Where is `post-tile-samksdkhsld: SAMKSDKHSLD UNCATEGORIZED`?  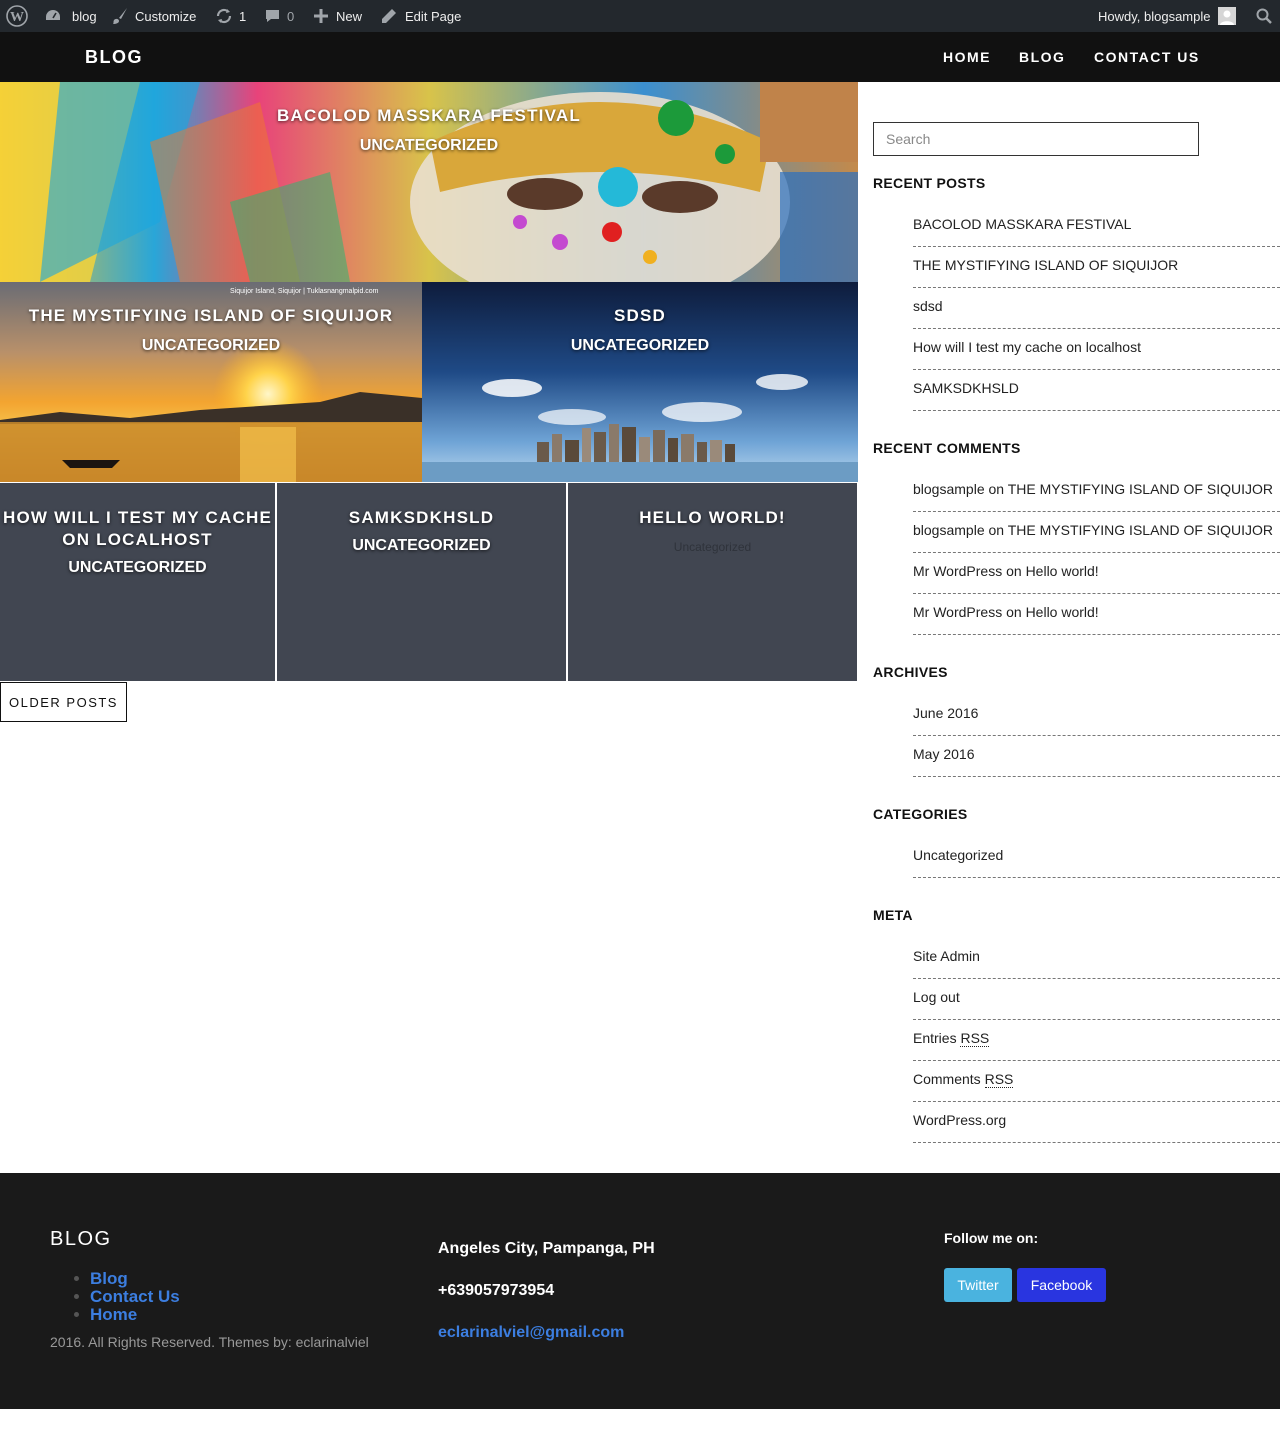 post-tile-samksdkhsld: SAMKSDKHSLD UNCATEGORIZED is located at coordinates (421, 582).